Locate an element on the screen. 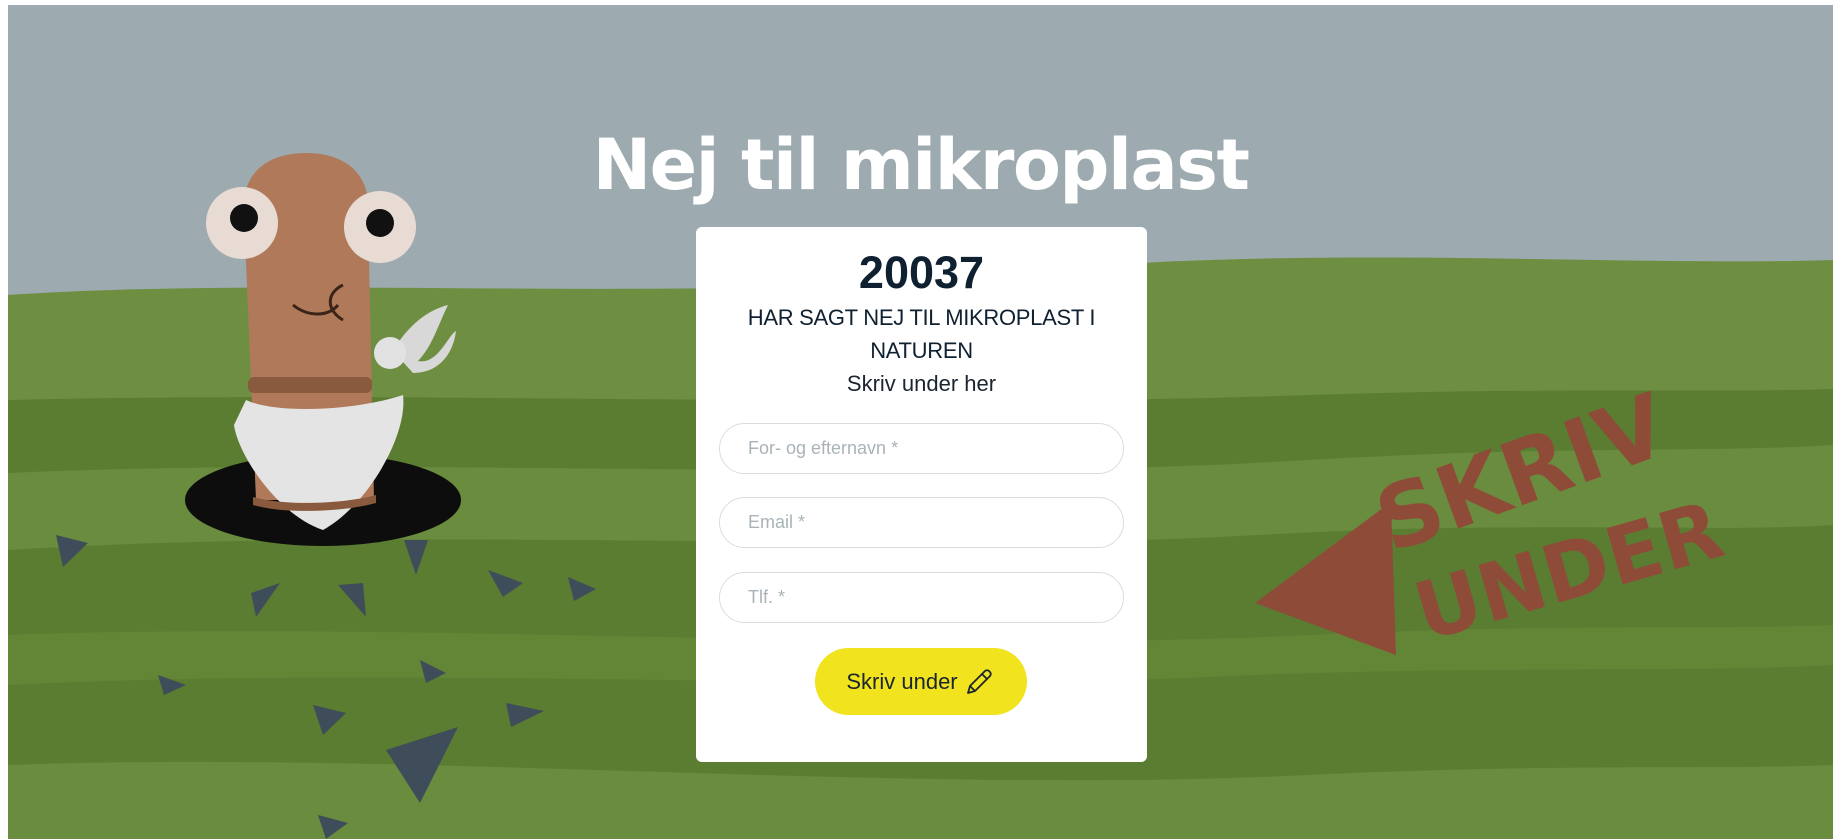 The height and width of the screenshot is (839, 1833). bandana-knot is located at coordinates (390, 353).